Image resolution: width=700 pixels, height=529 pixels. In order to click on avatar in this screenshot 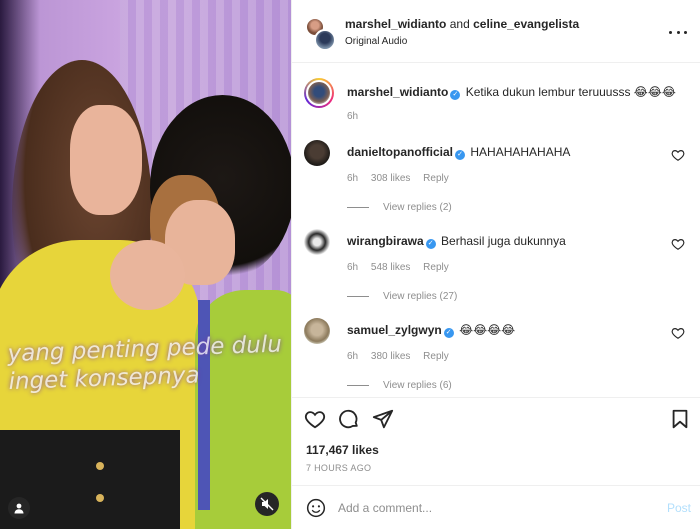, I will do `click(325, 40)`.